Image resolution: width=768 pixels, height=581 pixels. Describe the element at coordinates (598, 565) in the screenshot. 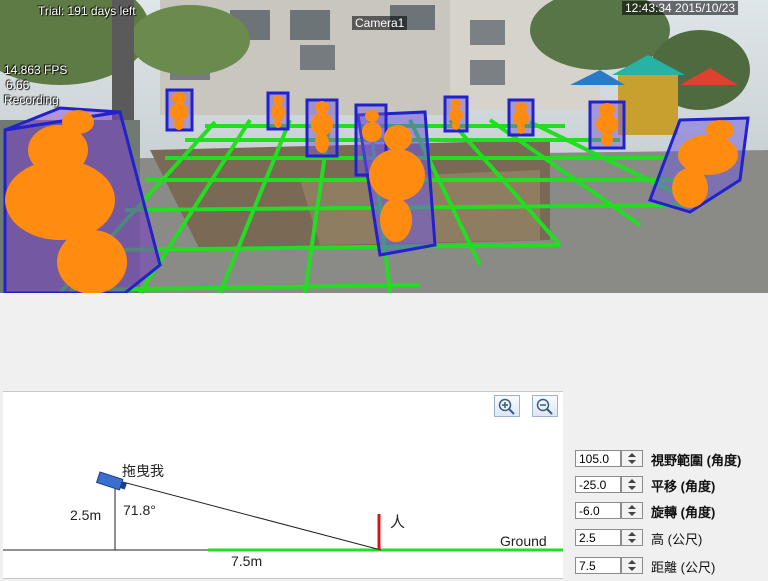

I see `distance-input: 7.5` at that location.